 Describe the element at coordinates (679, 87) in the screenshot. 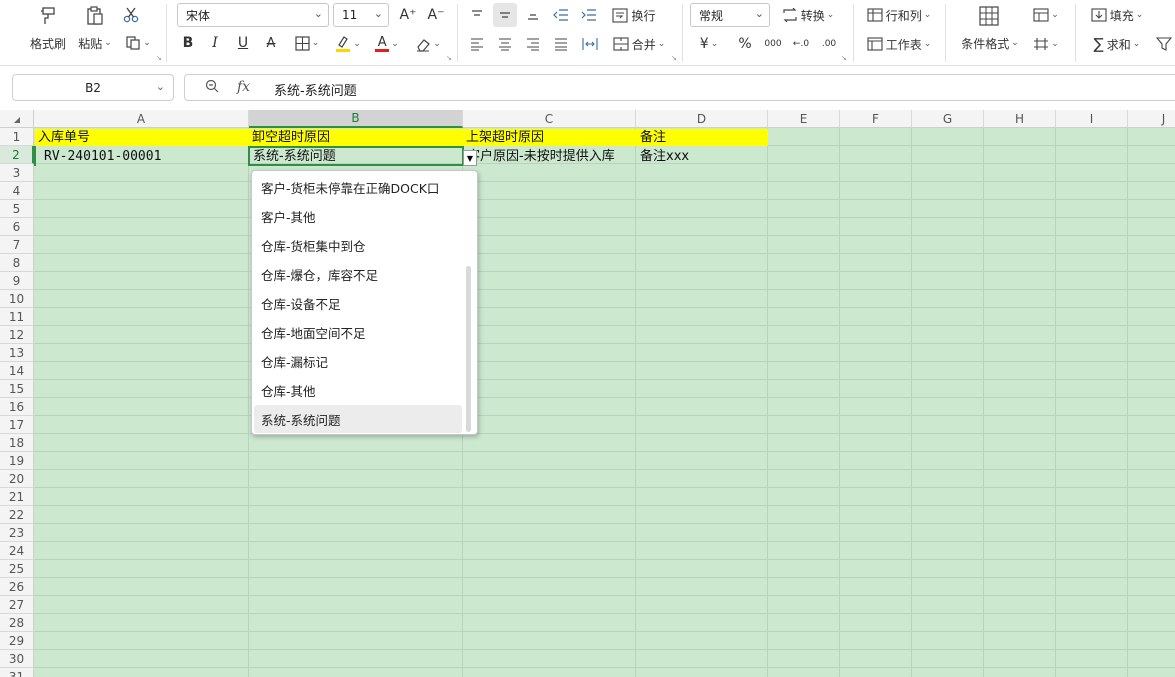

I see `formula-input: fx 系统-系统问题` at that location.